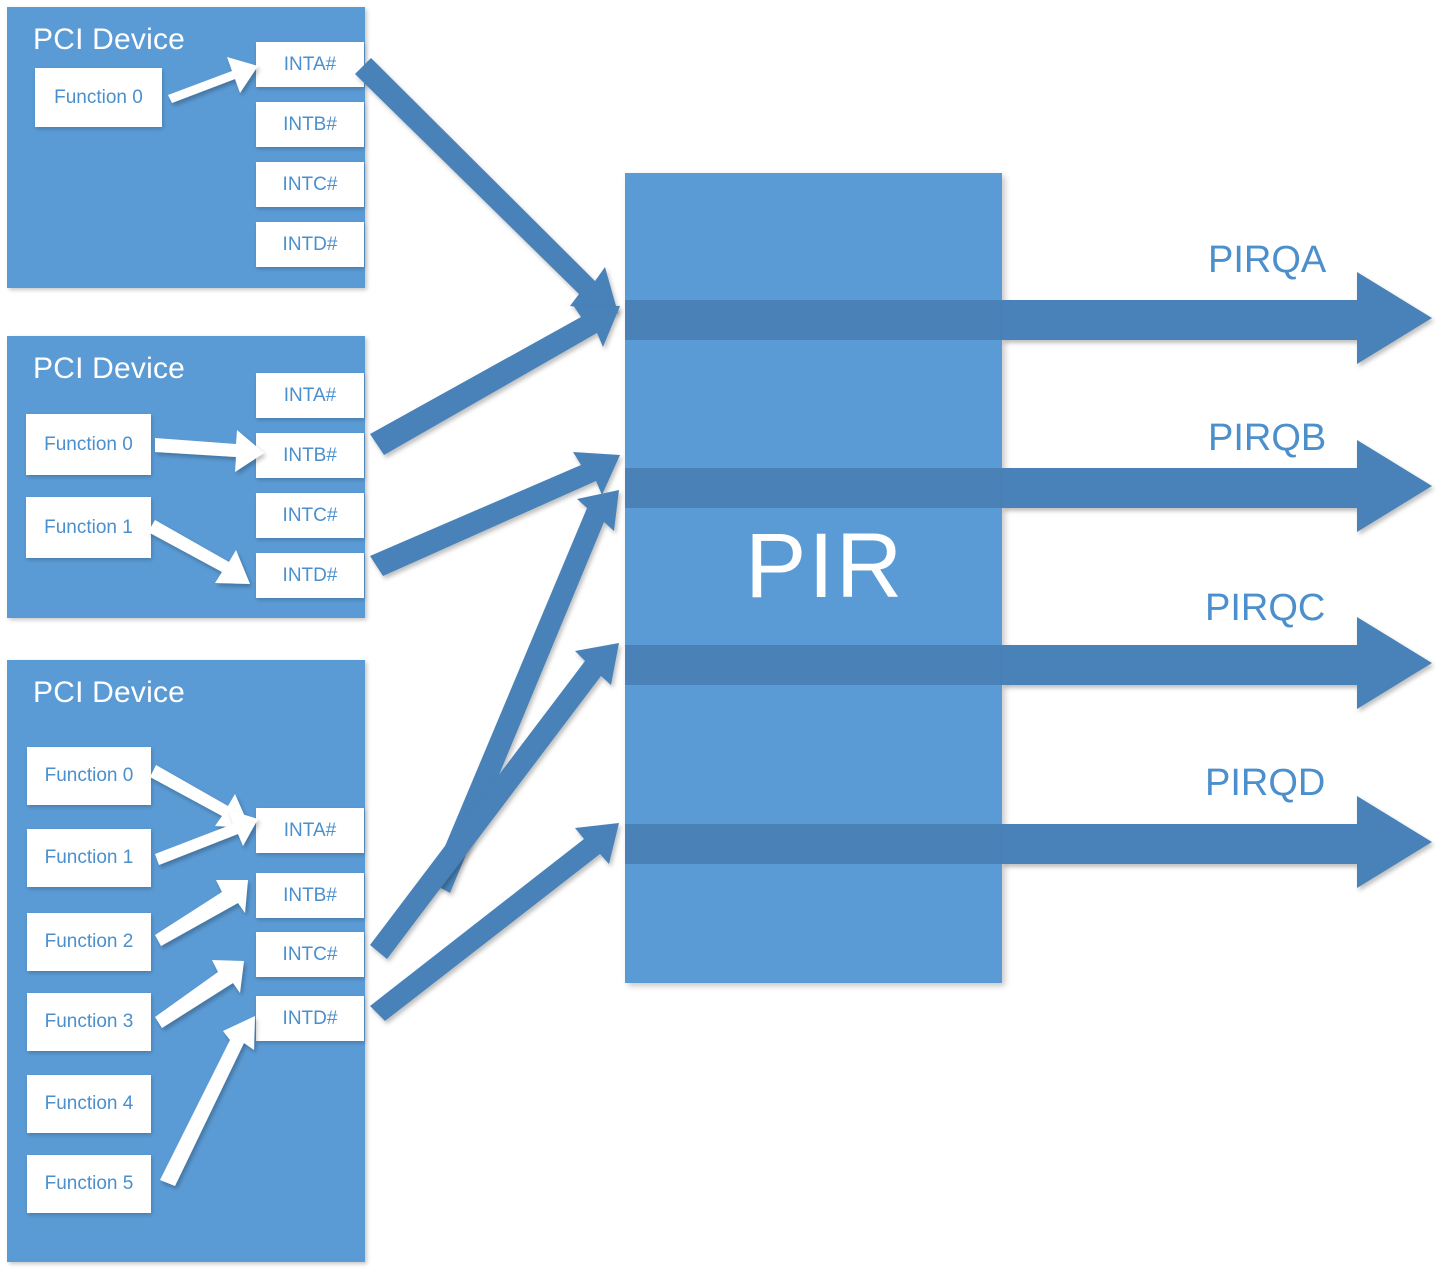  Describe the element at coordinates (1265, 783) in the screenshot. I see `output-label-pirqd: PIRQD` at that location.